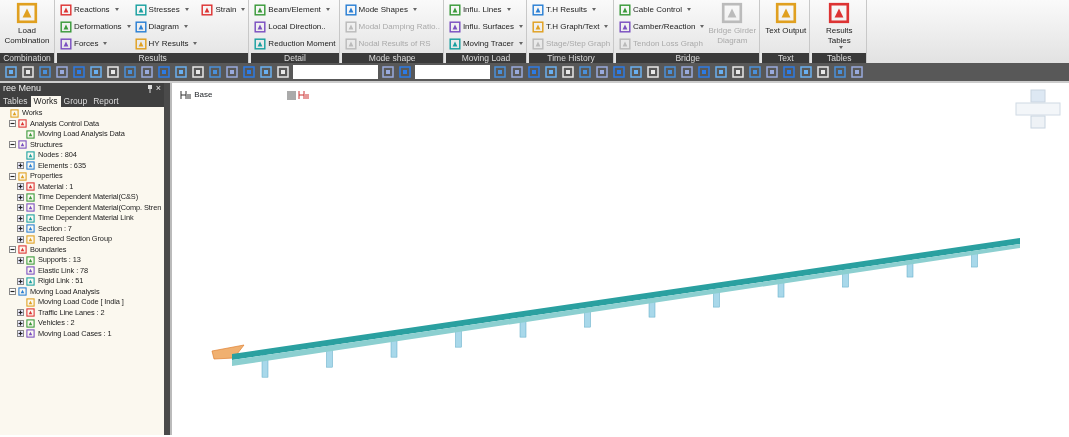 Image resolution: width=1069 pixels, height=437 pixels. I want to click on base-level-label: Base, so click(204, 95).